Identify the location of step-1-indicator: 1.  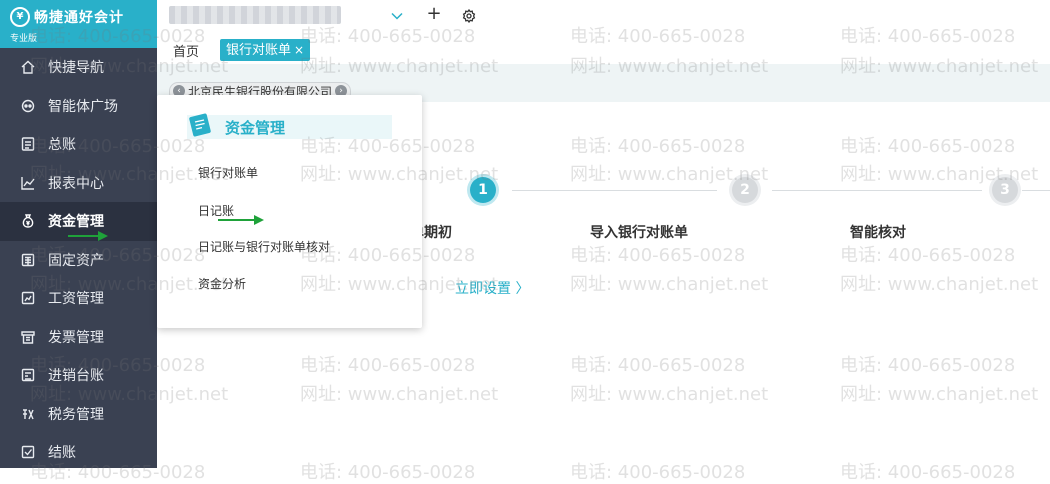
(483, 190).